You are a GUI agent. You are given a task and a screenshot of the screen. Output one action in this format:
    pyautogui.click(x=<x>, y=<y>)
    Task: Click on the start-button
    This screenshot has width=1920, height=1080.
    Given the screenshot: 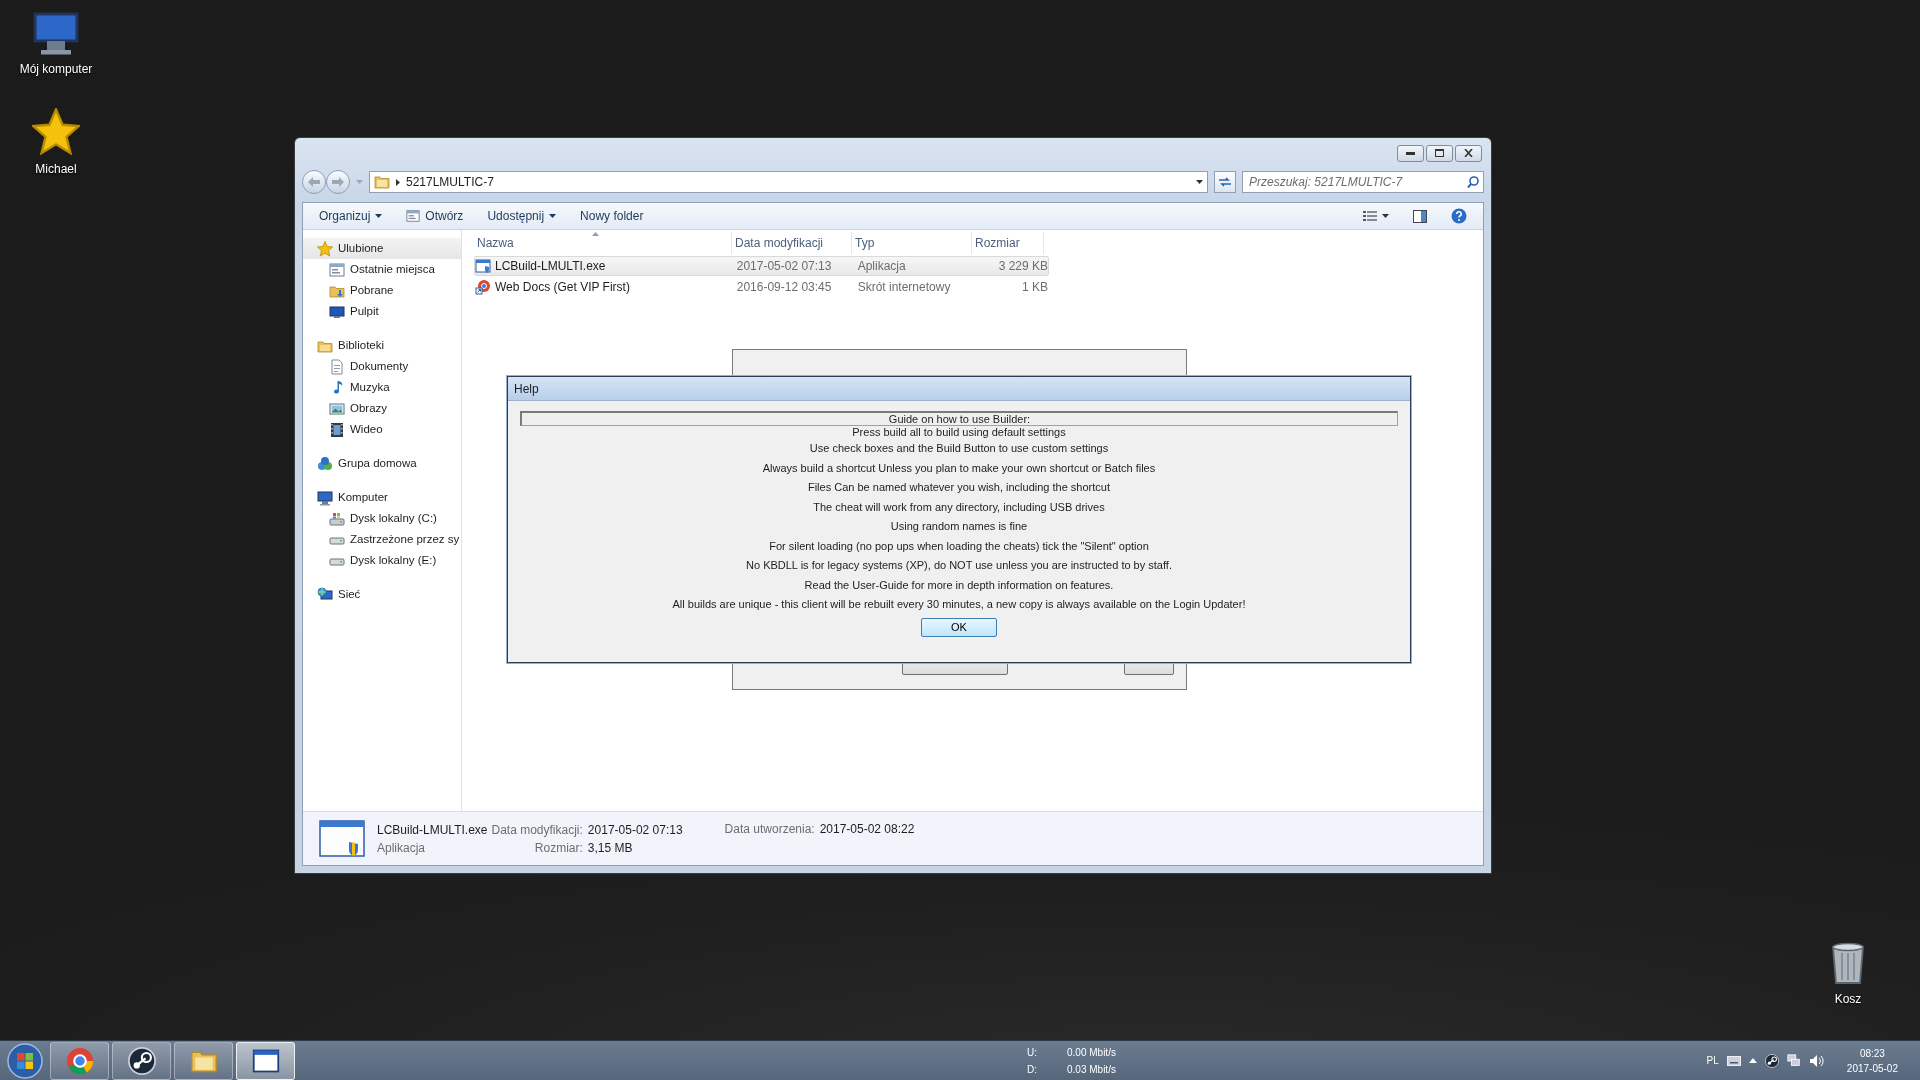 What is the action you would take?
    pyautogui.click(x=25, y=1060)
    